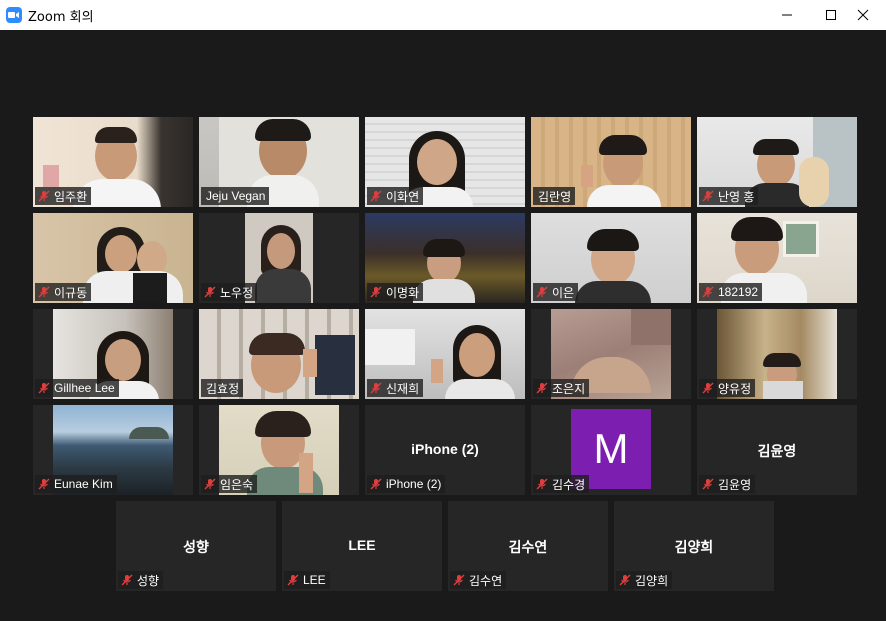  Describe the element at coordinates (279, 258) in the screenshot. I see `participant-tile: 노우정` at that location.